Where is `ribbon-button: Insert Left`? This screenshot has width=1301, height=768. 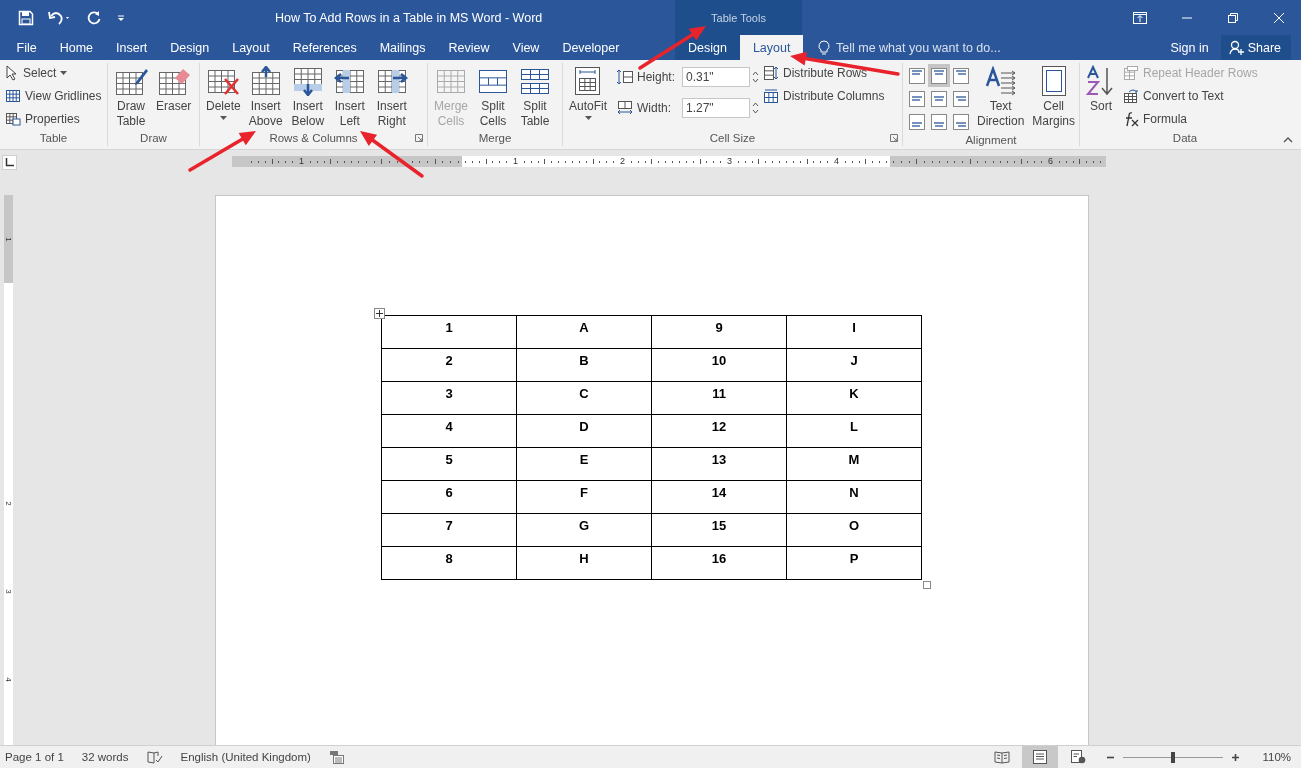
ribbon-button: Insert Left is located at coordinates (349, 96).